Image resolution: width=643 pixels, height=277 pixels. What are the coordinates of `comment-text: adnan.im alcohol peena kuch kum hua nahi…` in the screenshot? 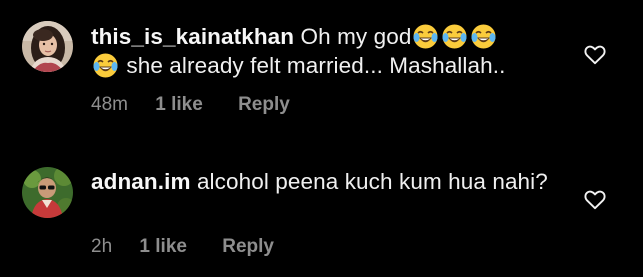 It's located at (326, 181).